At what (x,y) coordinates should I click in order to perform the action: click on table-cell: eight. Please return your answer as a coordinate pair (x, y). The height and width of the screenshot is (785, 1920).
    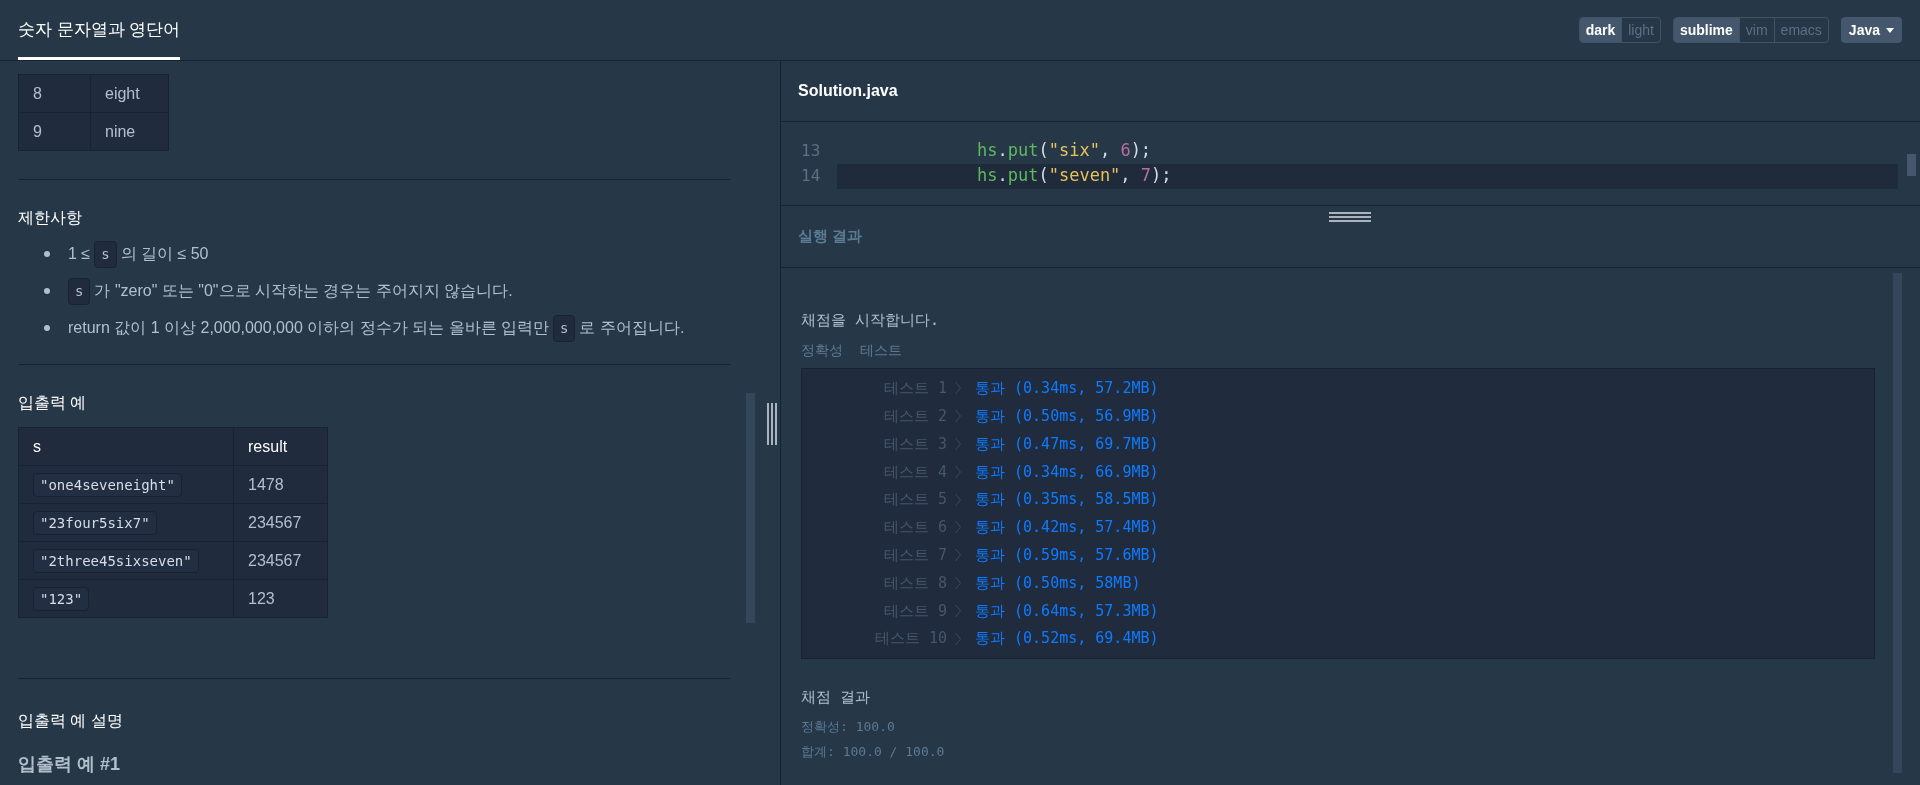
    Looking at the image, I should click on (129, 93).